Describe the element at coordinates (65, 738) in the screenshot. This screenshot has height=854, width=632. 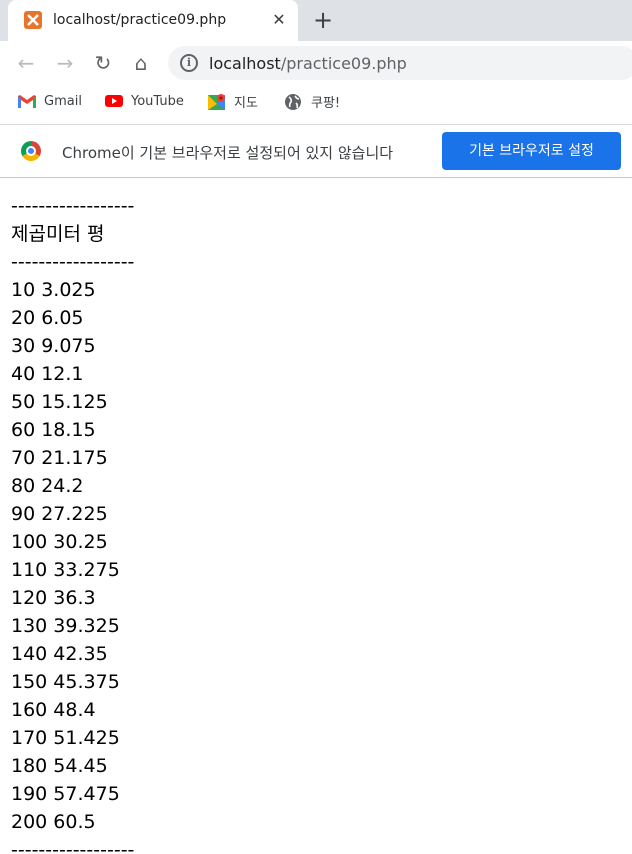
I see `table-row: 170 51.425` at that location.